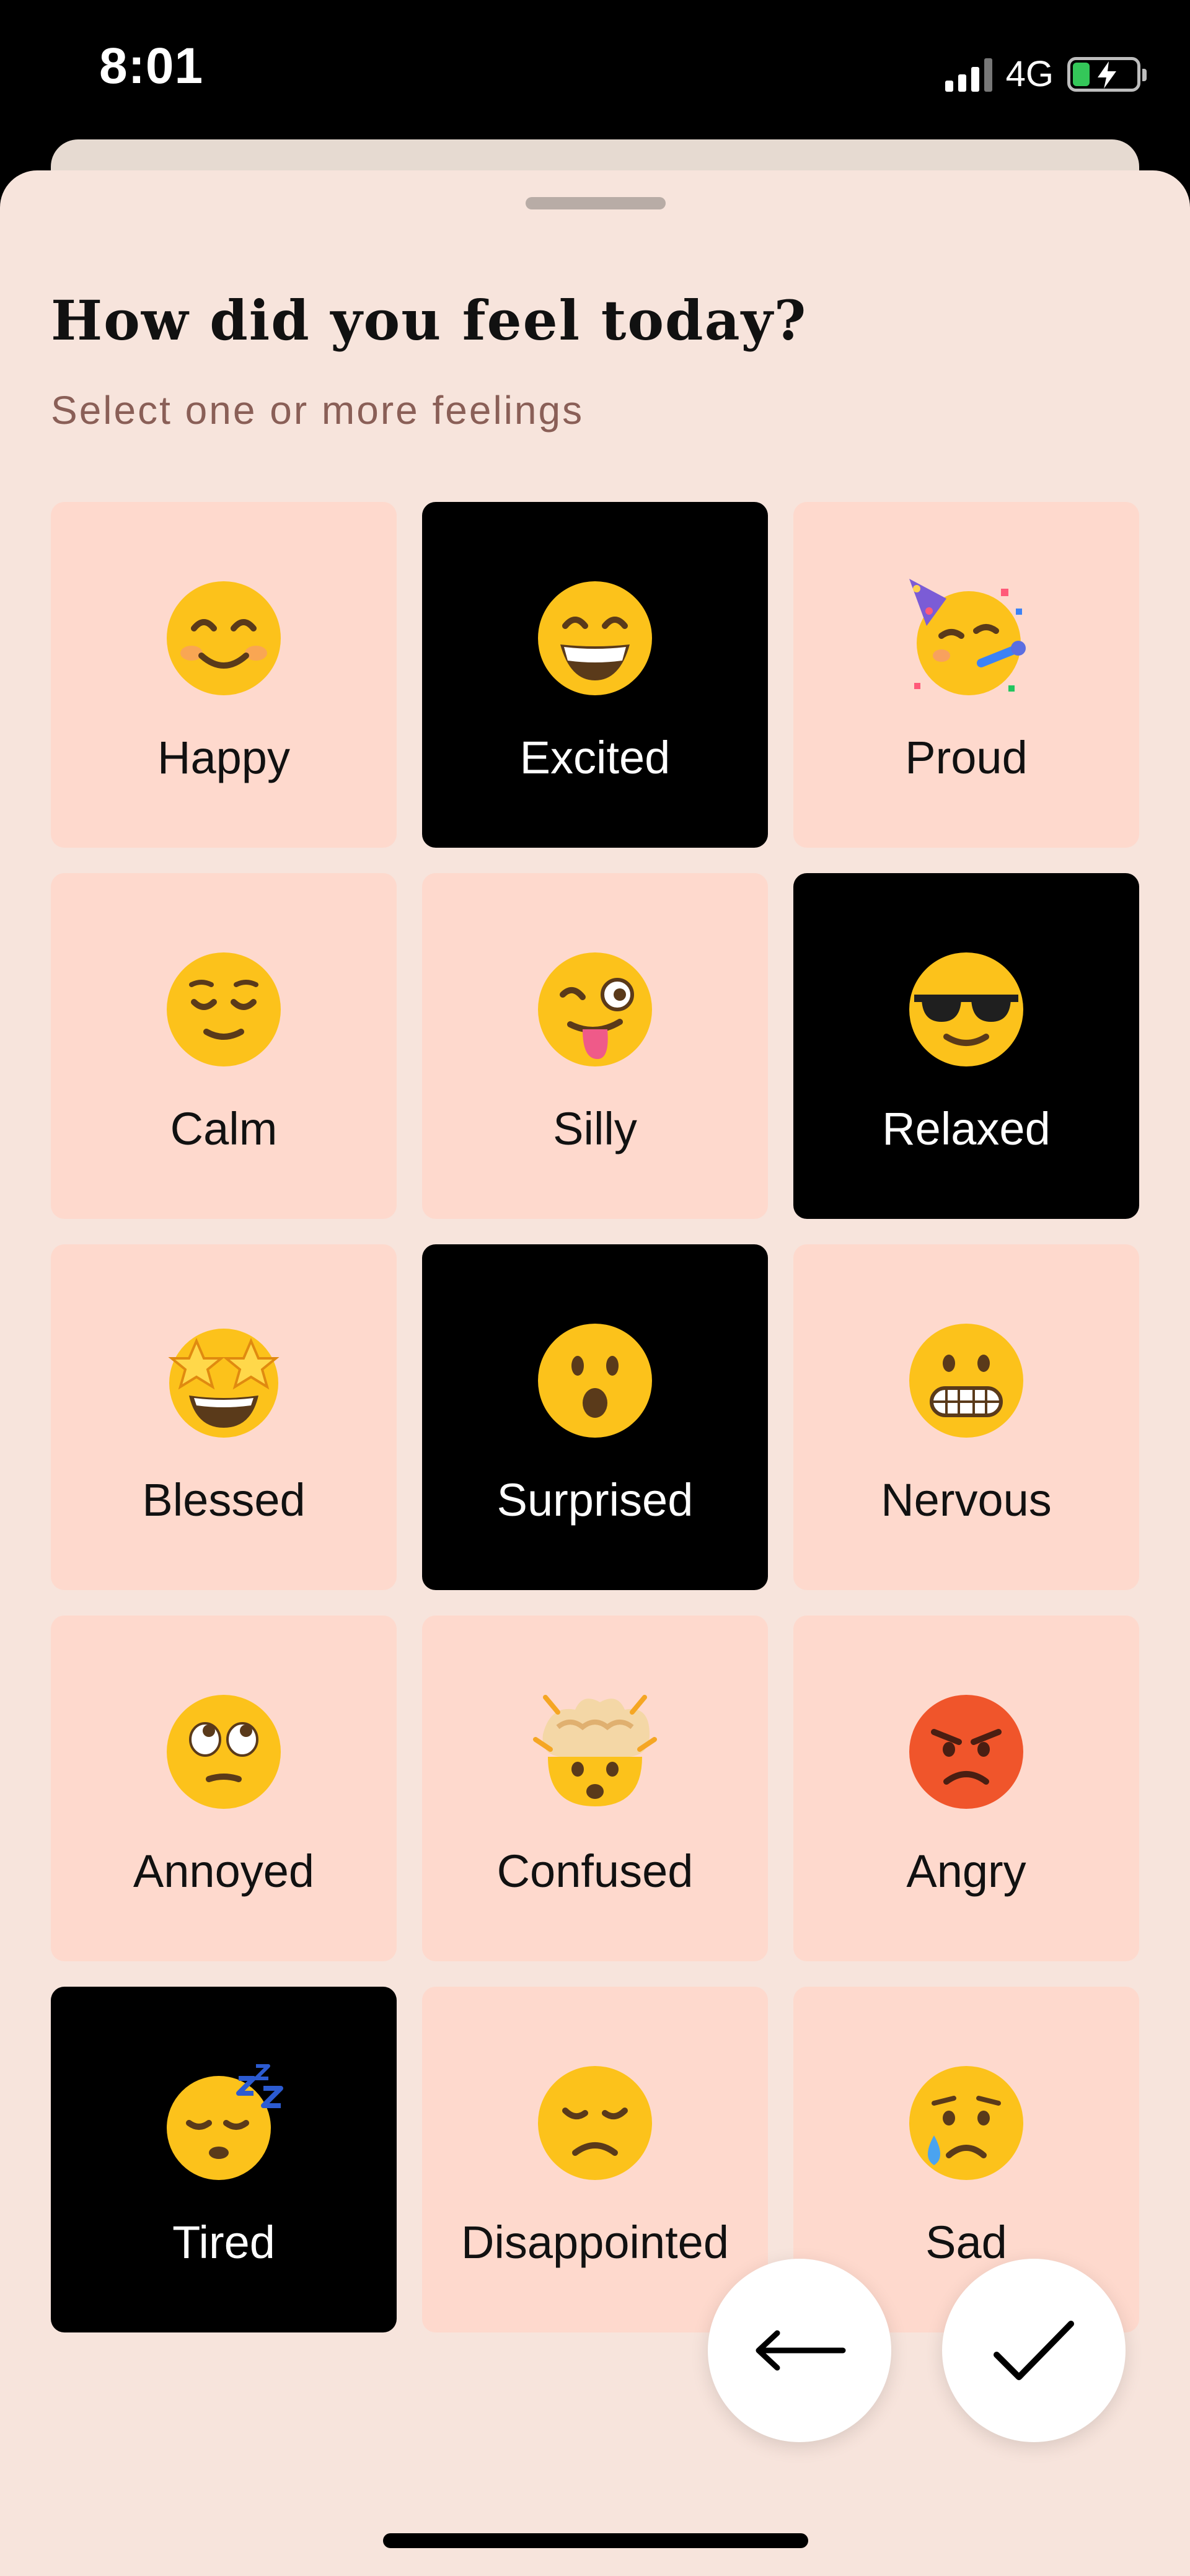 This screenshot has height=2576, width=1190. Describe the element at coordinates (224, 1500) in the screenshot. I see `feeling-label: Blessed` at that location.